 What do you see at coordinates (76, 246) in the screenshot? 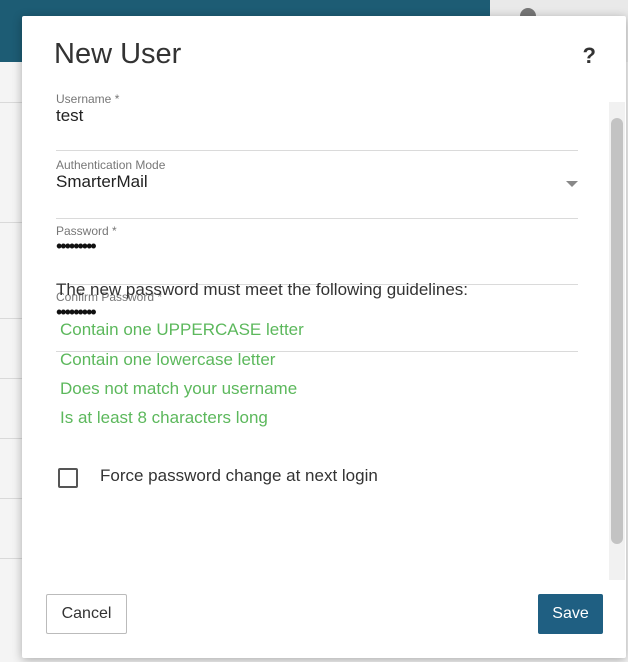
I see `password-input: •••••••••` at bounding box center [76, 246].